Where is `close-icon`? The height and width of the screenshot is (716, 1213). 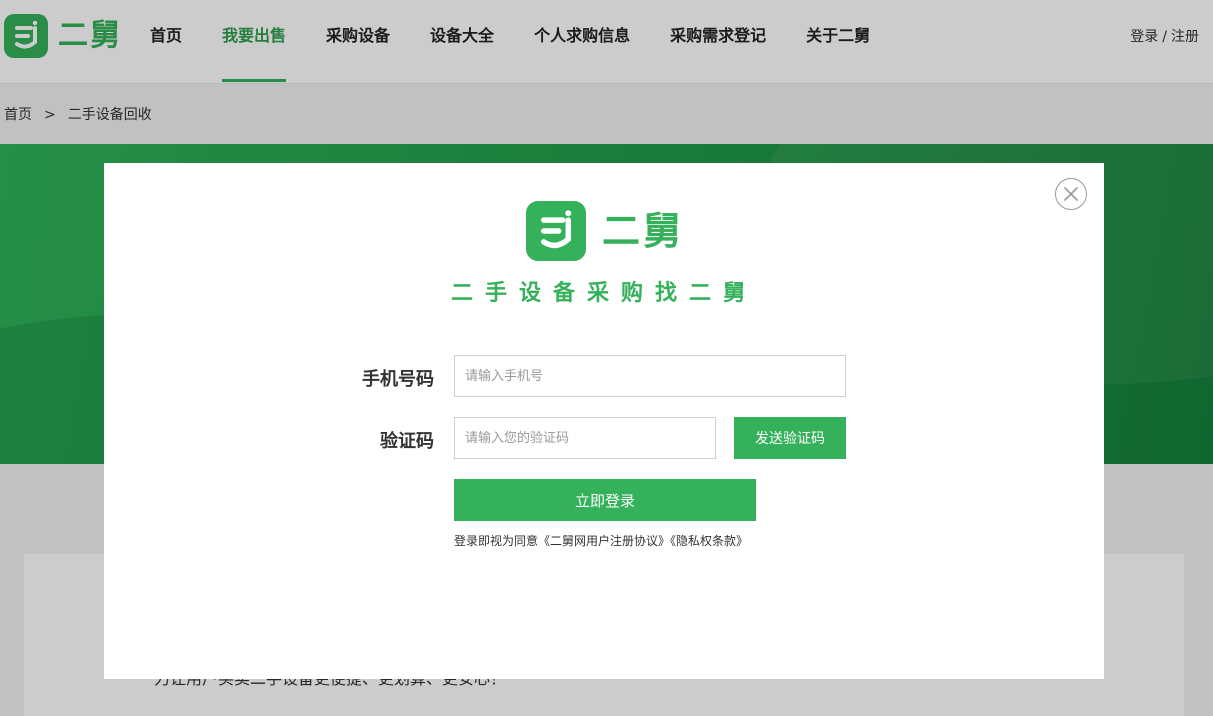
close-icon is located at coordinates (1071, 194).